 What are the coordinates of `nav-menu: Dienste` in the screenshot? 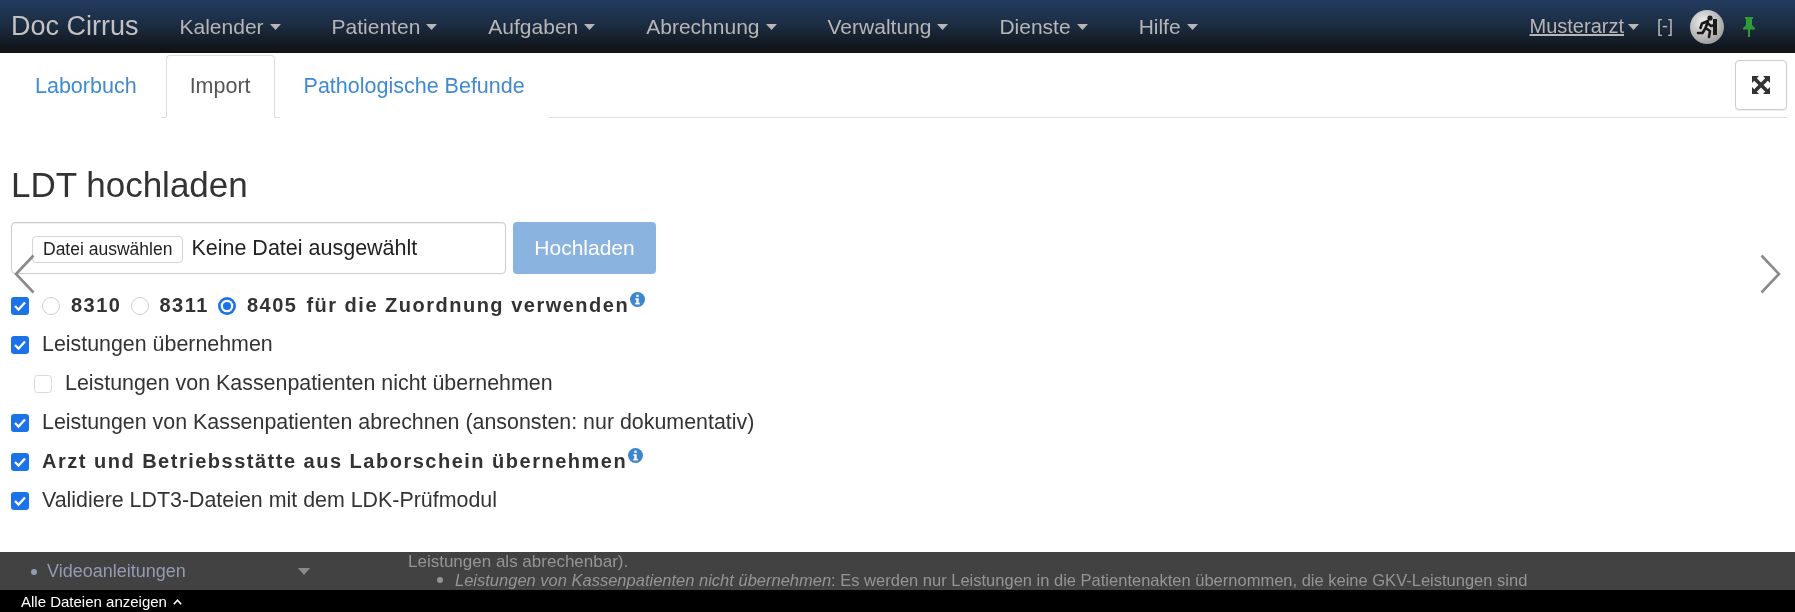 It's located at (1043, 26).